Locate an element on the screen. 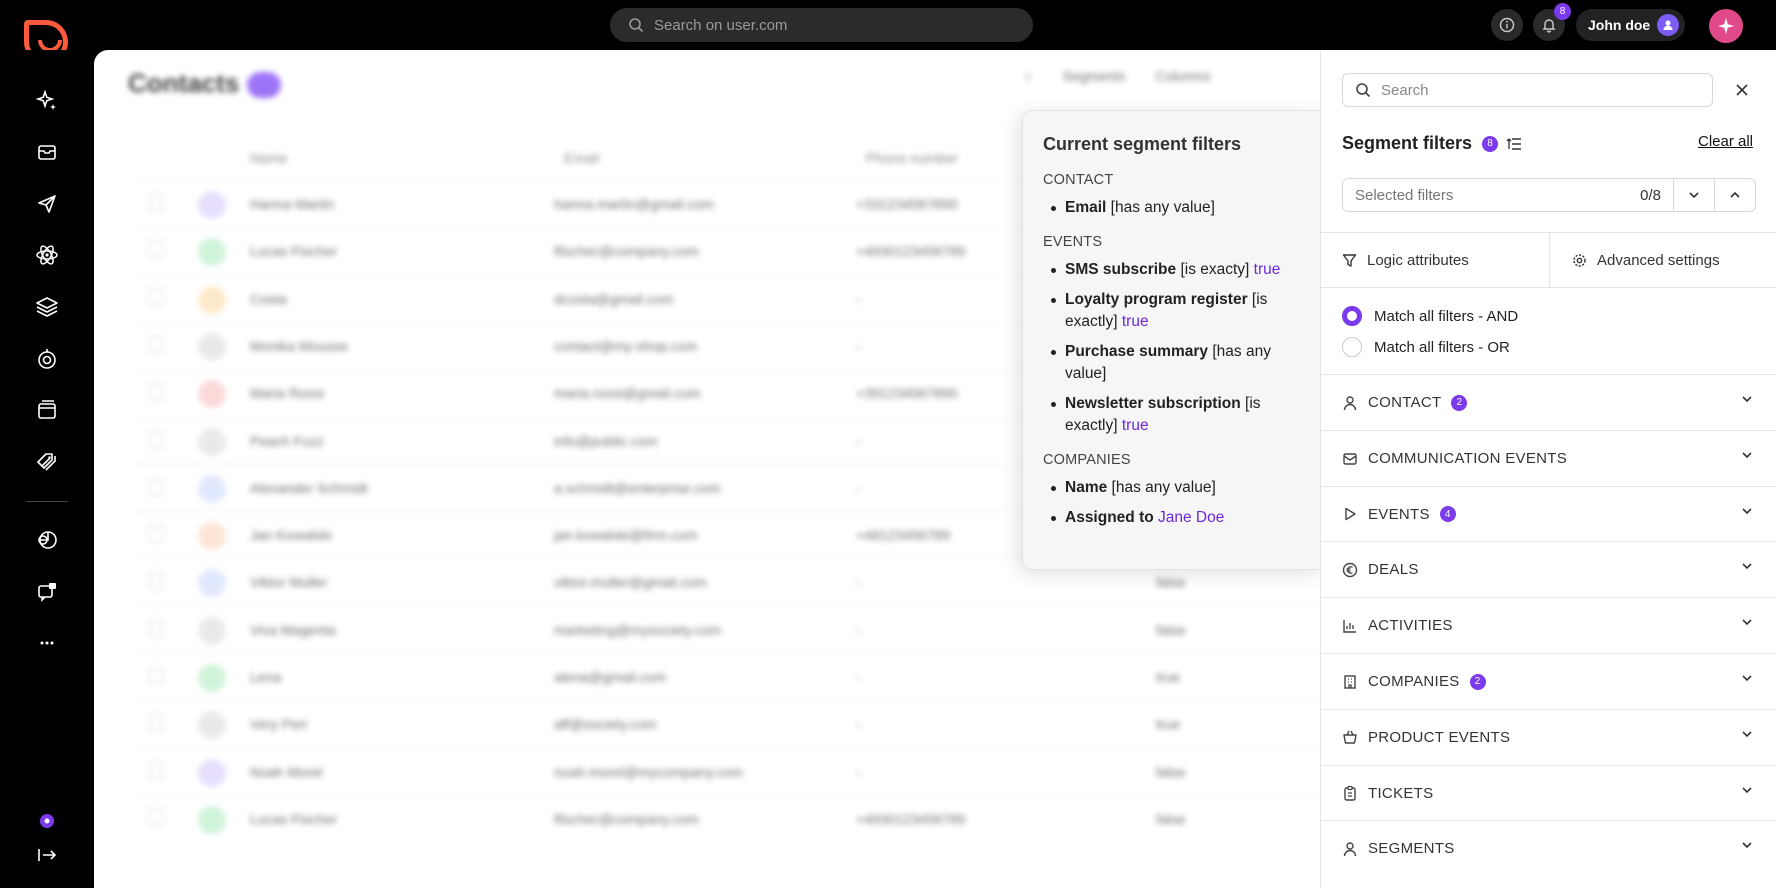  filter-category-tickets: TICKETS is located at coordinates (1548, 792).